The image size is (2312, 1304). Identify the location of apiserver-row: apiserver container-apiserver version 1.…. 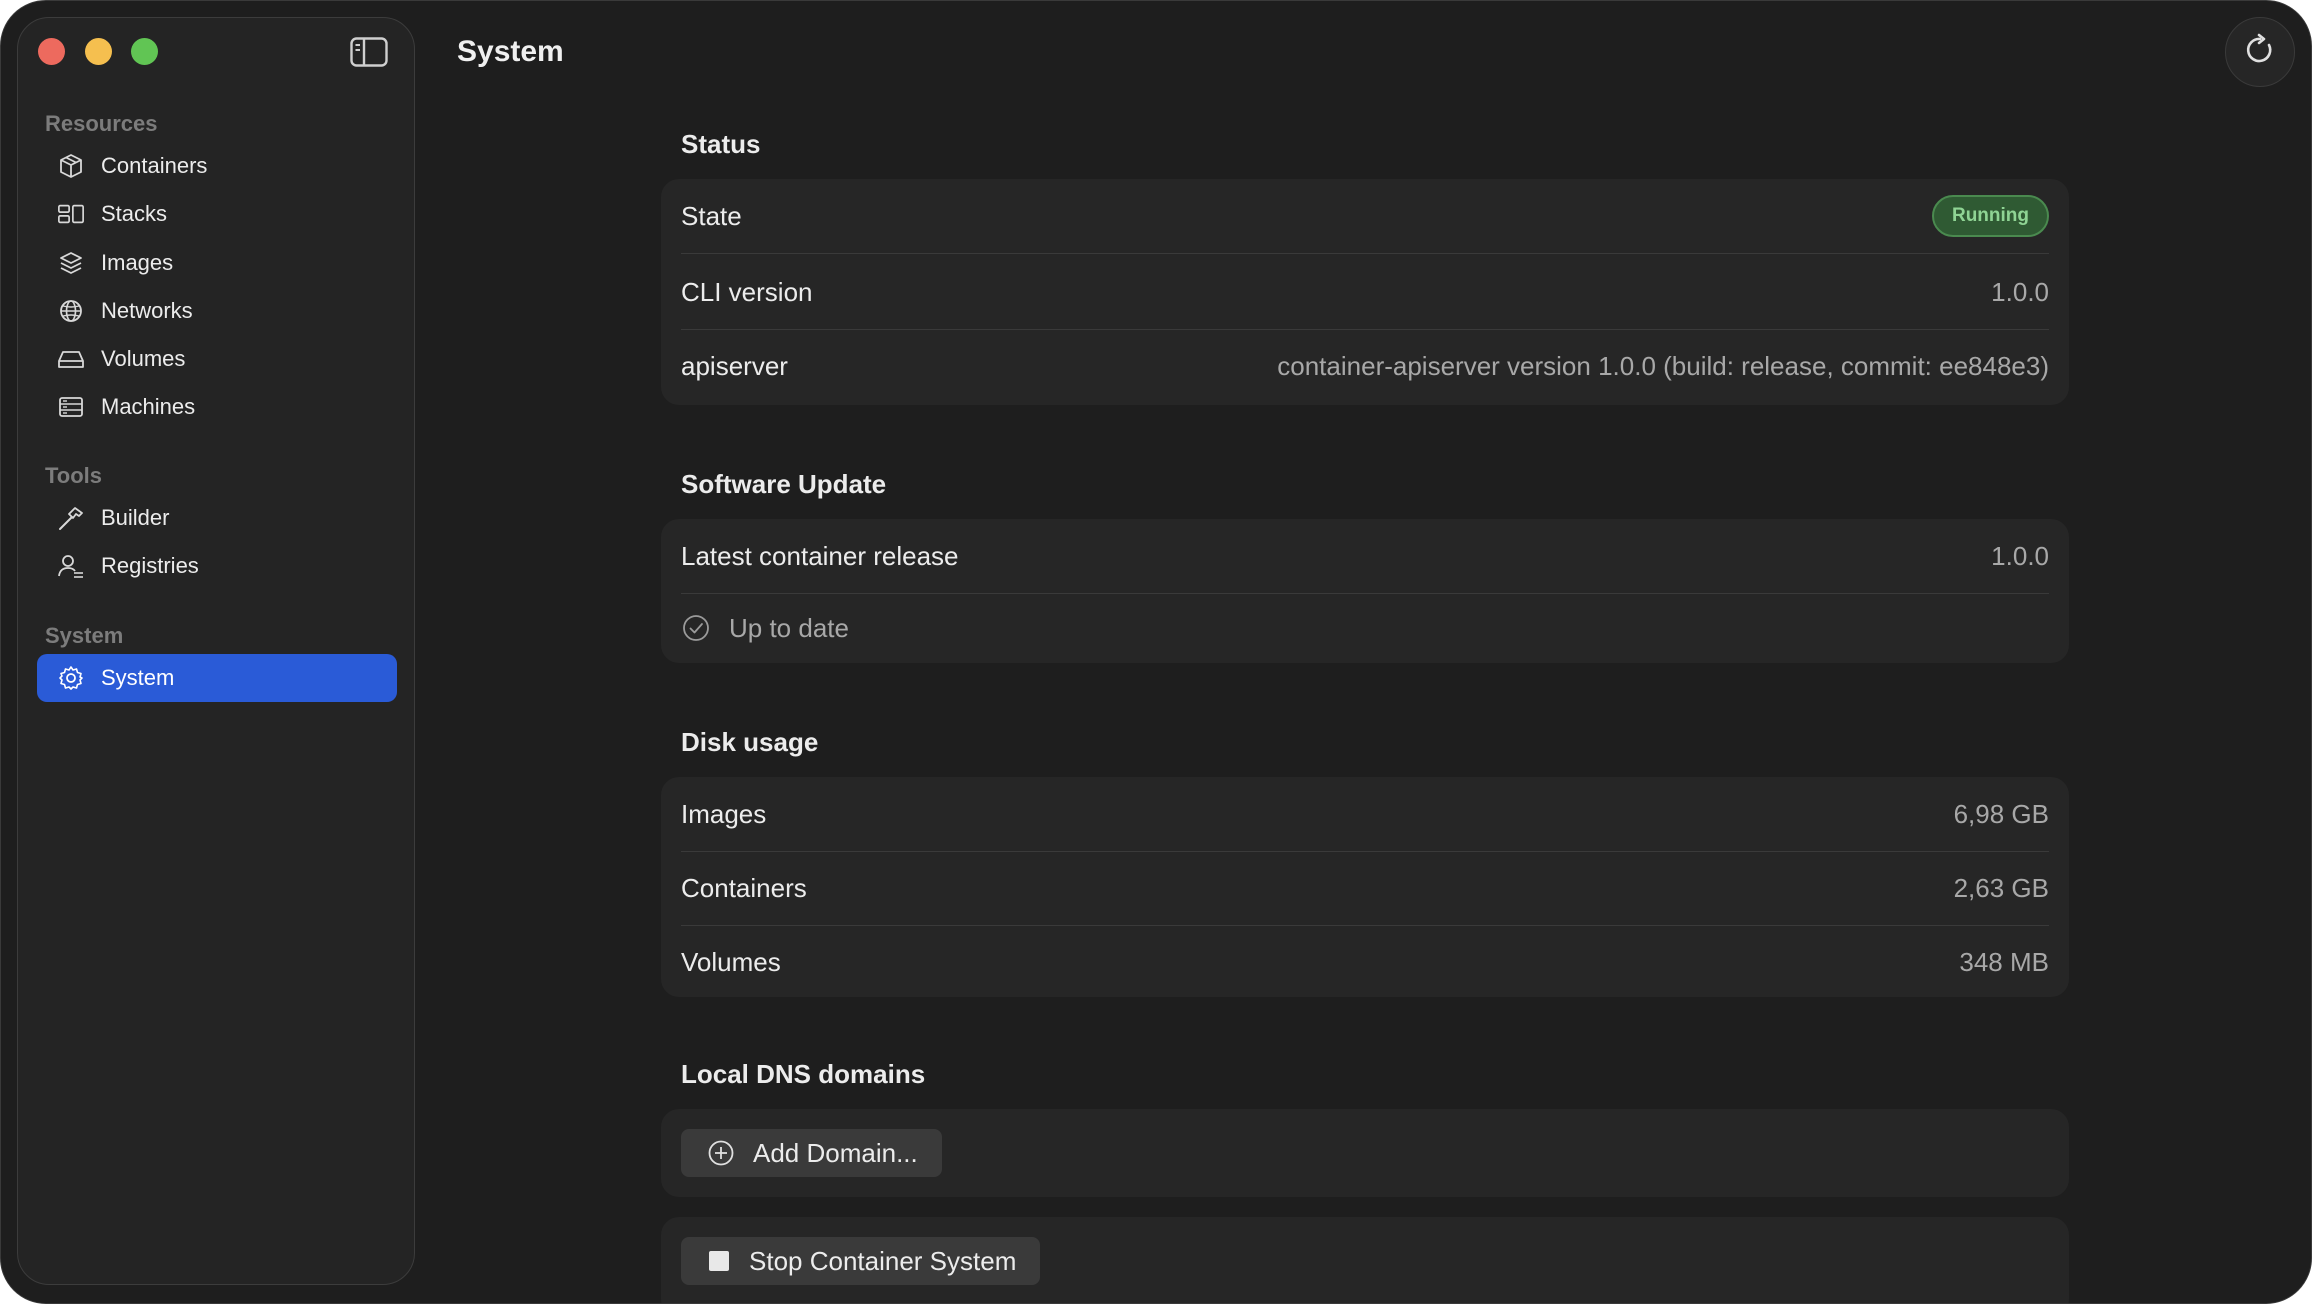
(1365, 366).